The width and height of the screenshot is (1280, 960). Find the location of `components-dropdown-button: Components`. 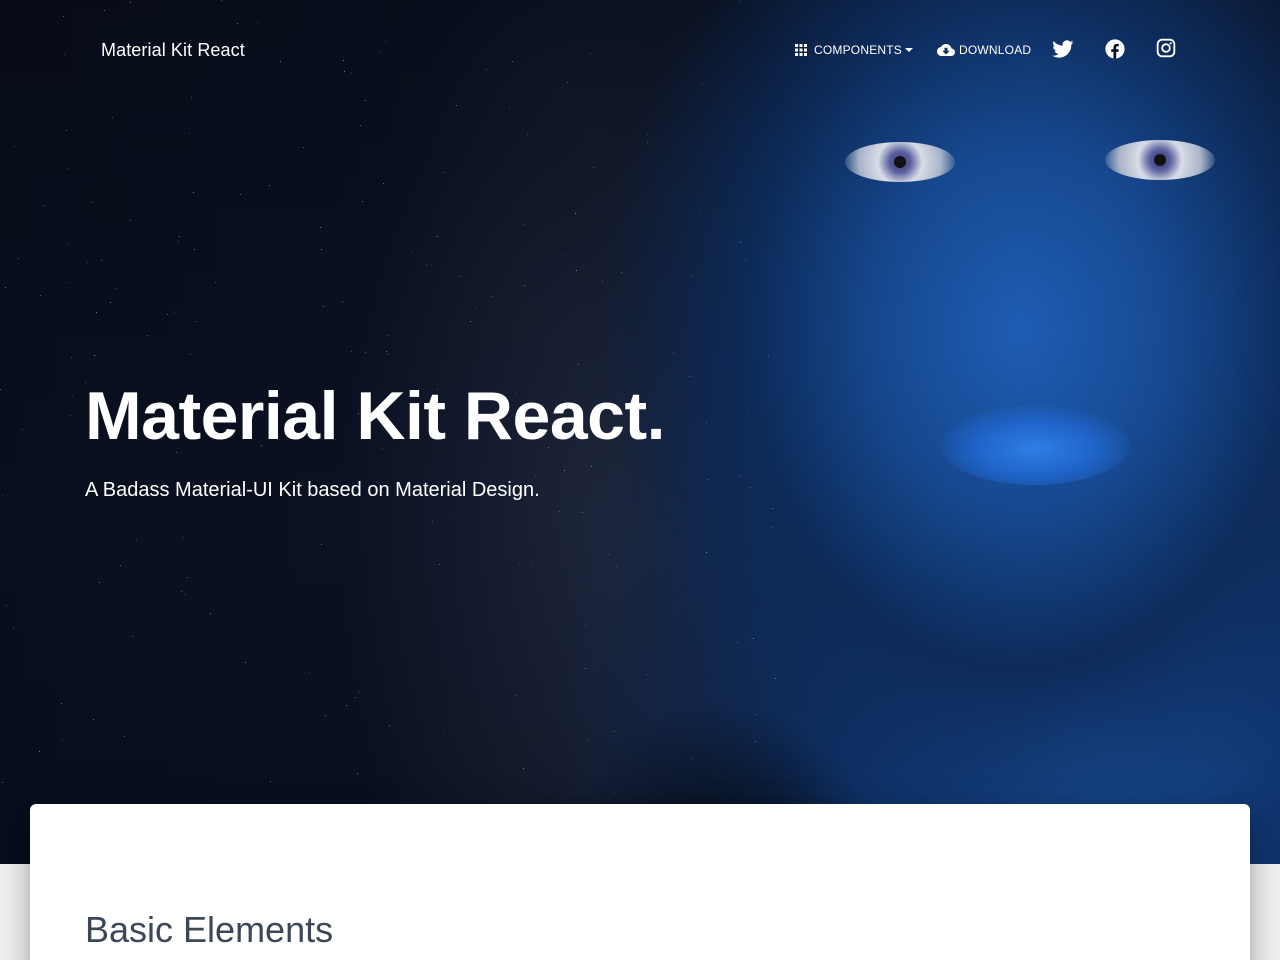

components-dropdown-button: Components is located at coordinates (854, 50).